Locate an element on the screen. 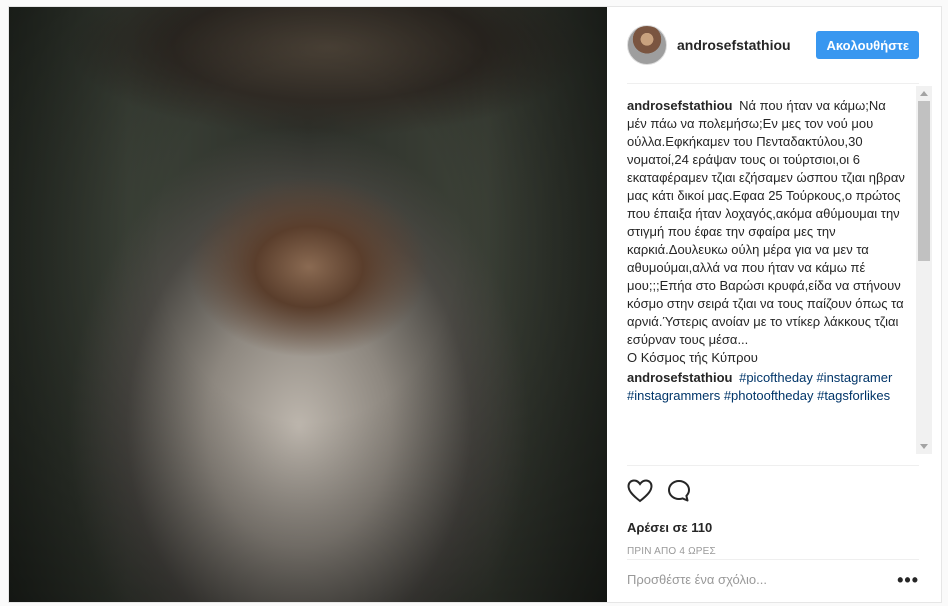 Image resolution: width=948 pixels, height=606 pixels. hashtag-link: #instagrammers is located at coordinates (673, 395).